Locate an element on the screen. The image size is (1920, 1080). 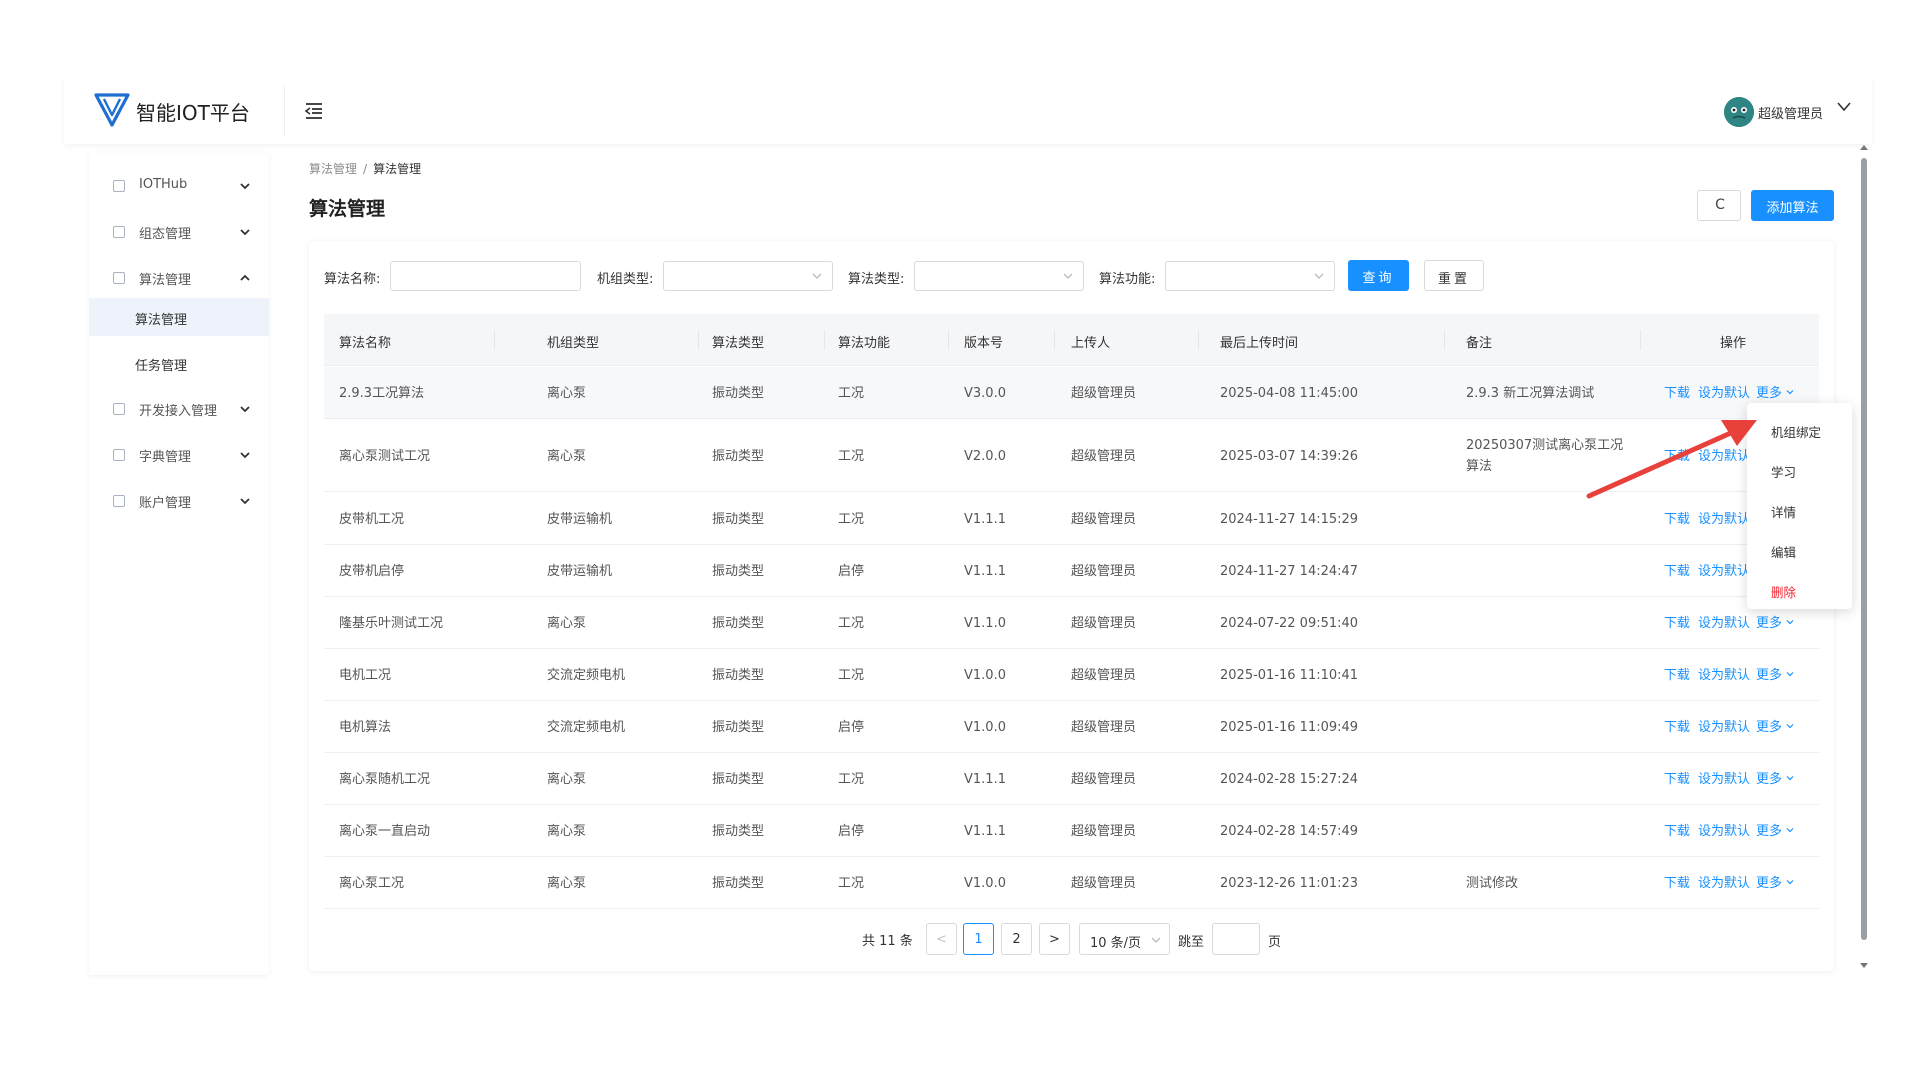
sidebar-item-iothub: IOTHub is located at coordinates (179, 186).